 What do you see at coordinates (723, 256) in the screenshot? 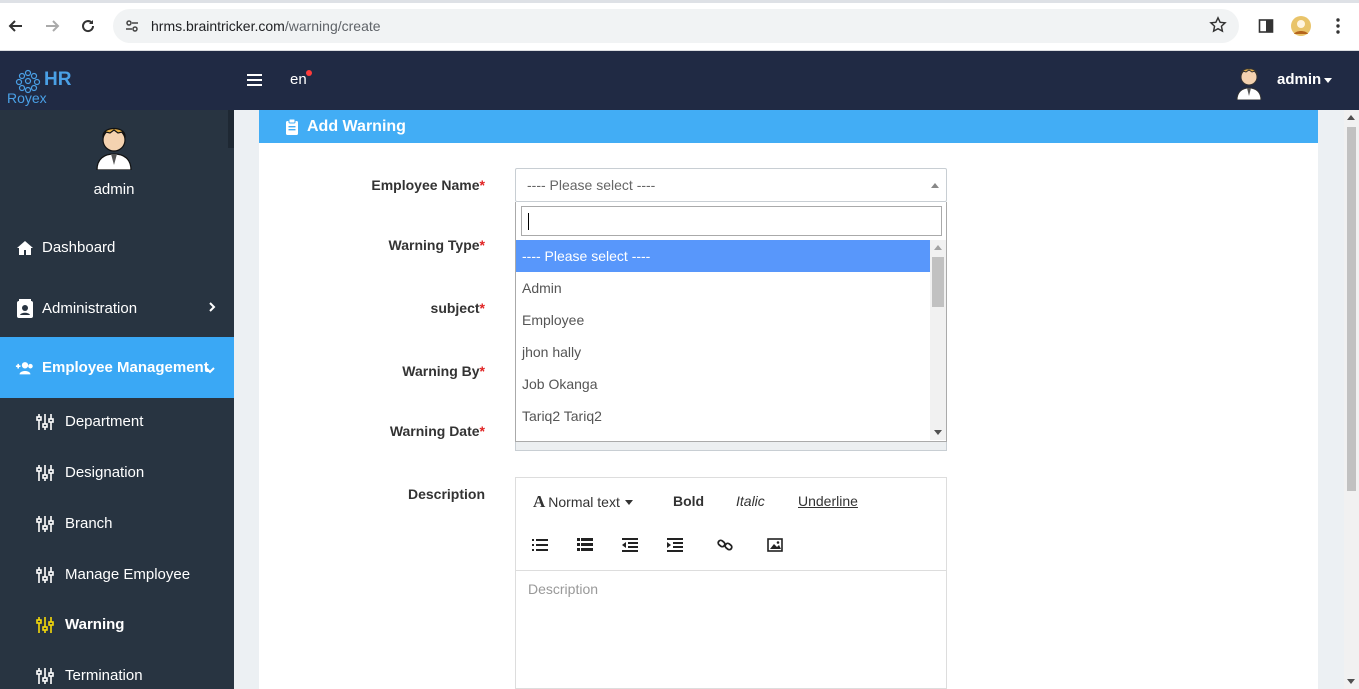
I see `dropdown-option: ---- Please select ----` at bounding box center [723, 256].